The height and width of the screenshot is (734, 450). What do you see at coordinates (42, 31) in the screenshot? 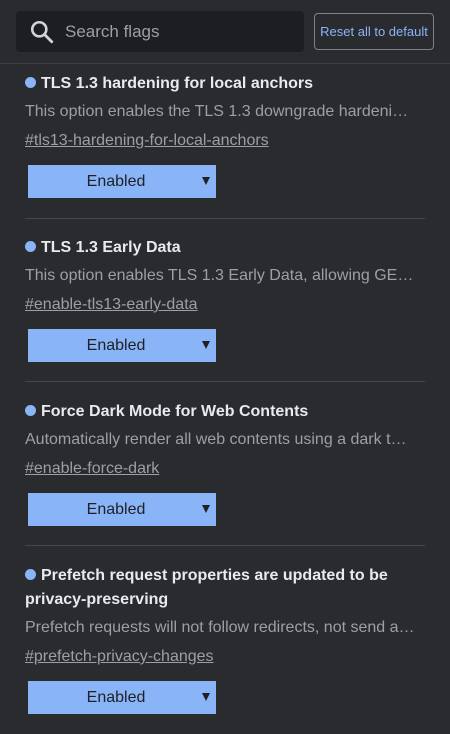
I see `search-icon` at bounding box center [42, 31].